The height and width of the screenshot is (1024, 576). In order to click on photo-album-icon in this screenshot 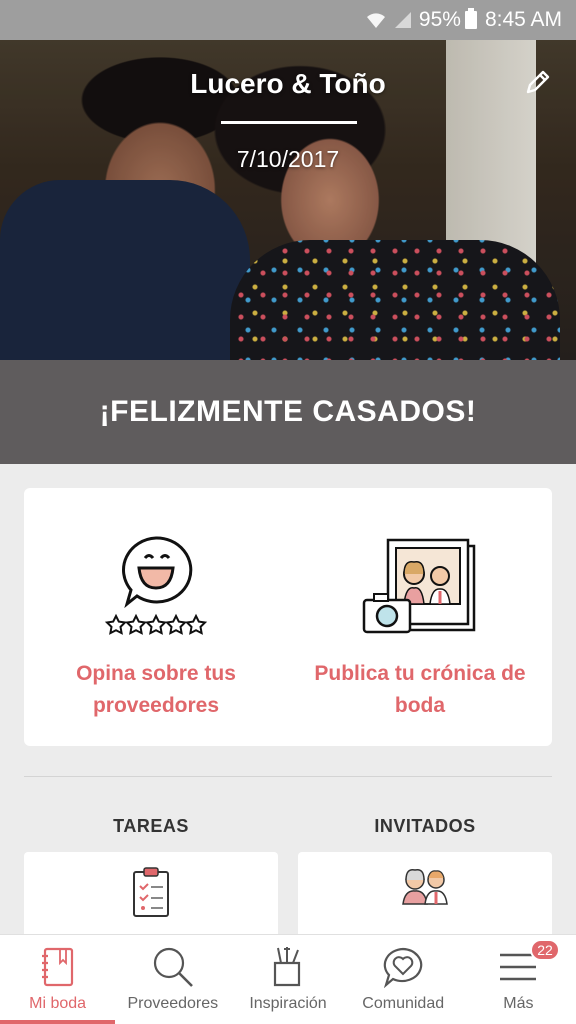, I will do `click(420, 583)`.